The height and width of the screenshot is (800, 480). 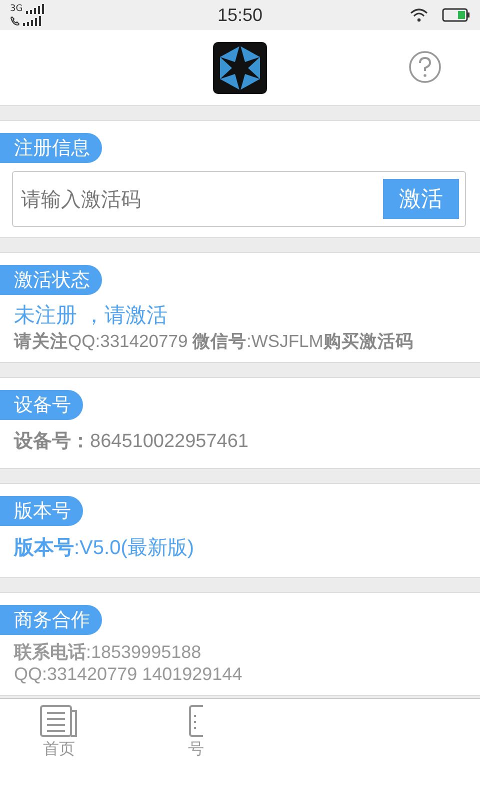 I want to click on newspaper-icon, so click(x=59, y=721).